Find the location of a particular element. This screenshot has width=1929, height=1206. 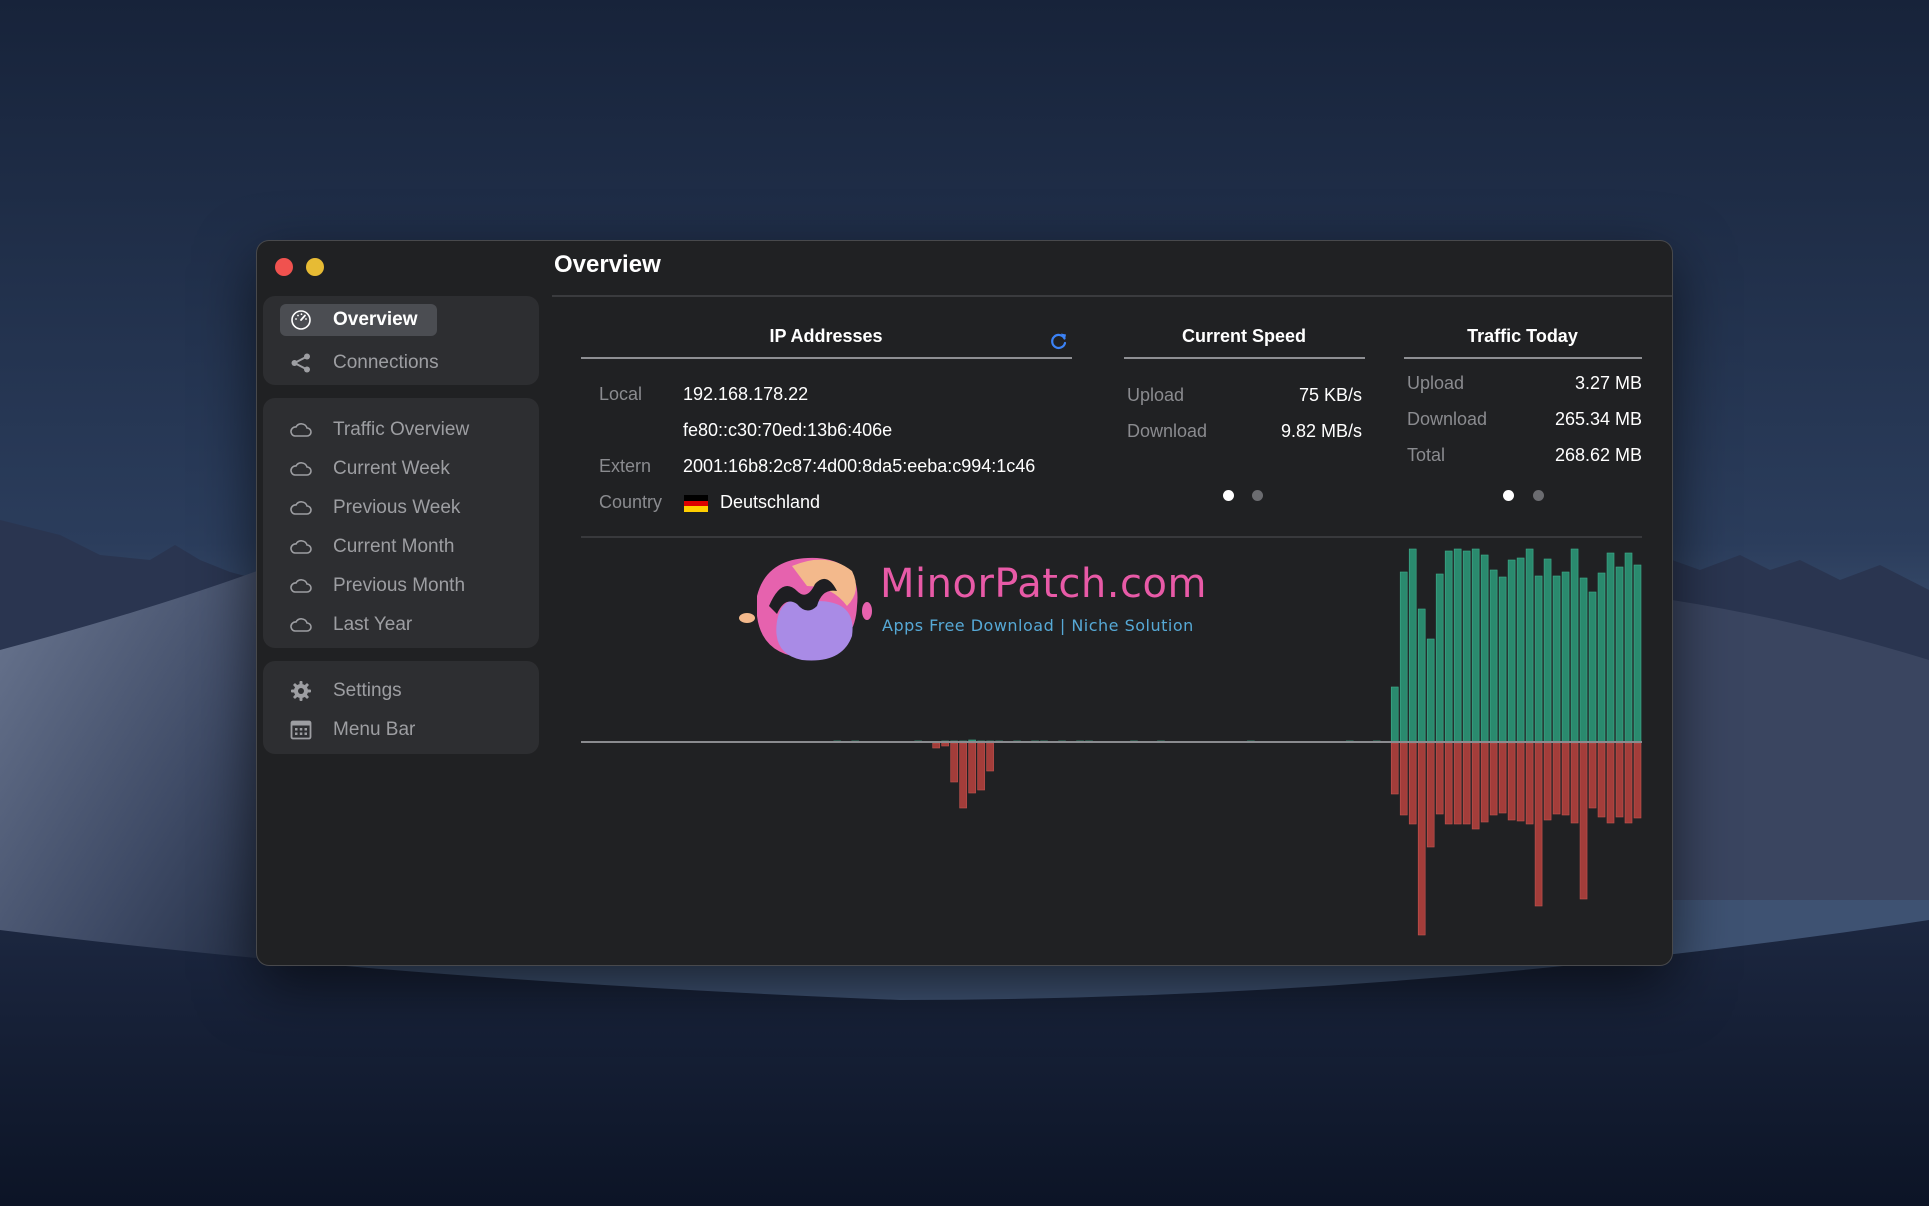

sidebar-item-previous-month: Previous Month is located at coordinates (401, 585).